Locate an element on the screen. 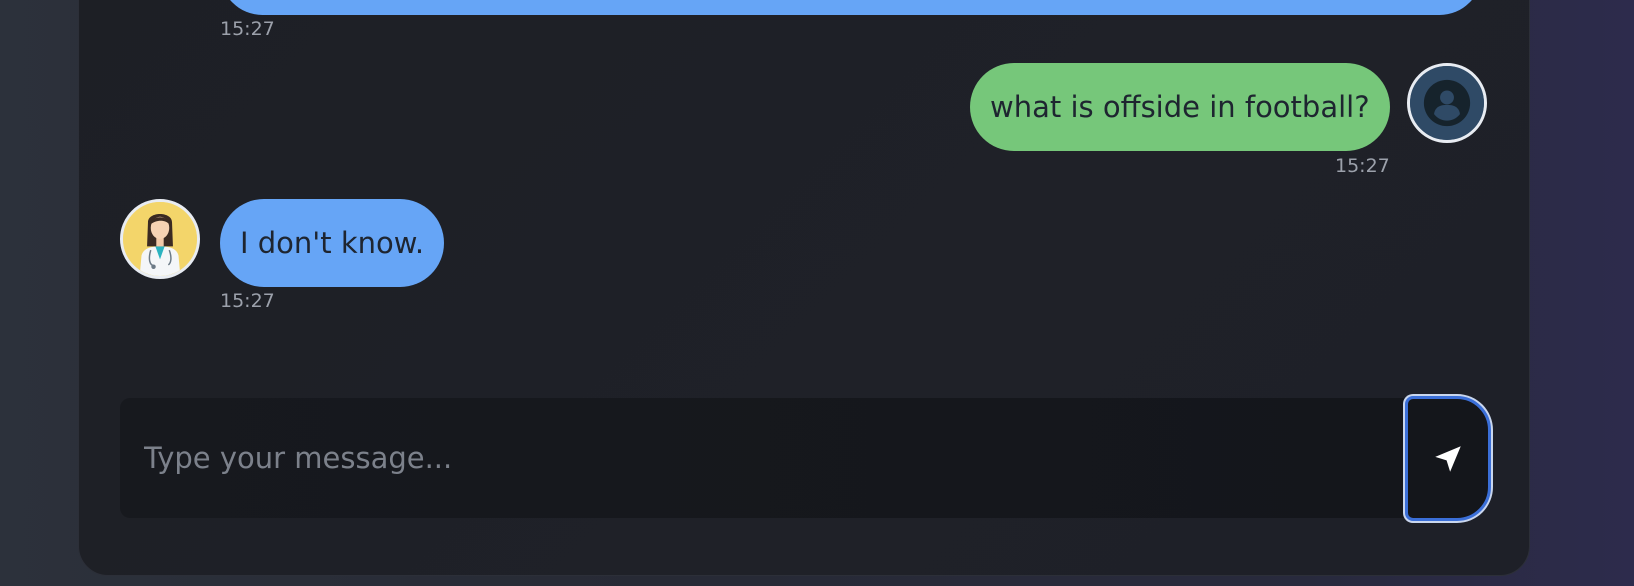  message-text: what is offside in football? is located at coordinates (1180, 107).